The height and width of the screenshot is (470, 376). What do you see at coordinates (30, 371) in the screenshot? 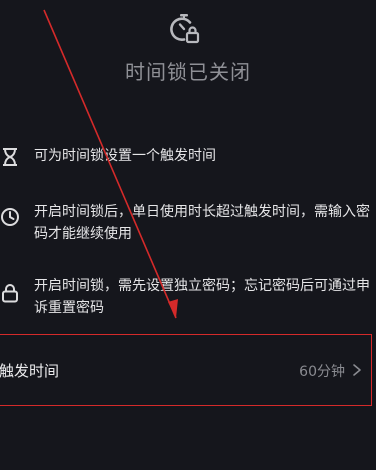
I see `trigger-time-label: 触发时间` at bounding box center [30, 371].